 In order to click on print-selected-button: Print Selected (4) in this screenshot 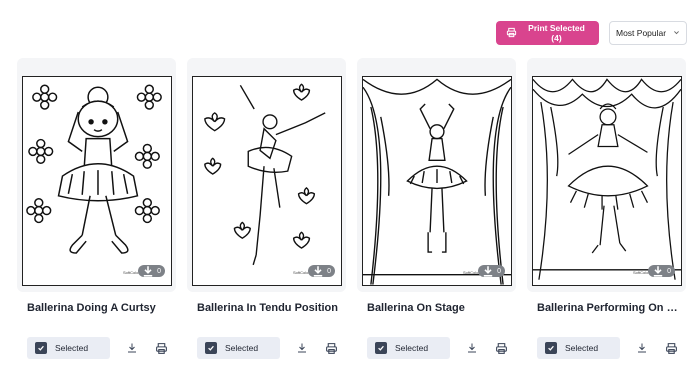, I will do `click(547, 33)`.